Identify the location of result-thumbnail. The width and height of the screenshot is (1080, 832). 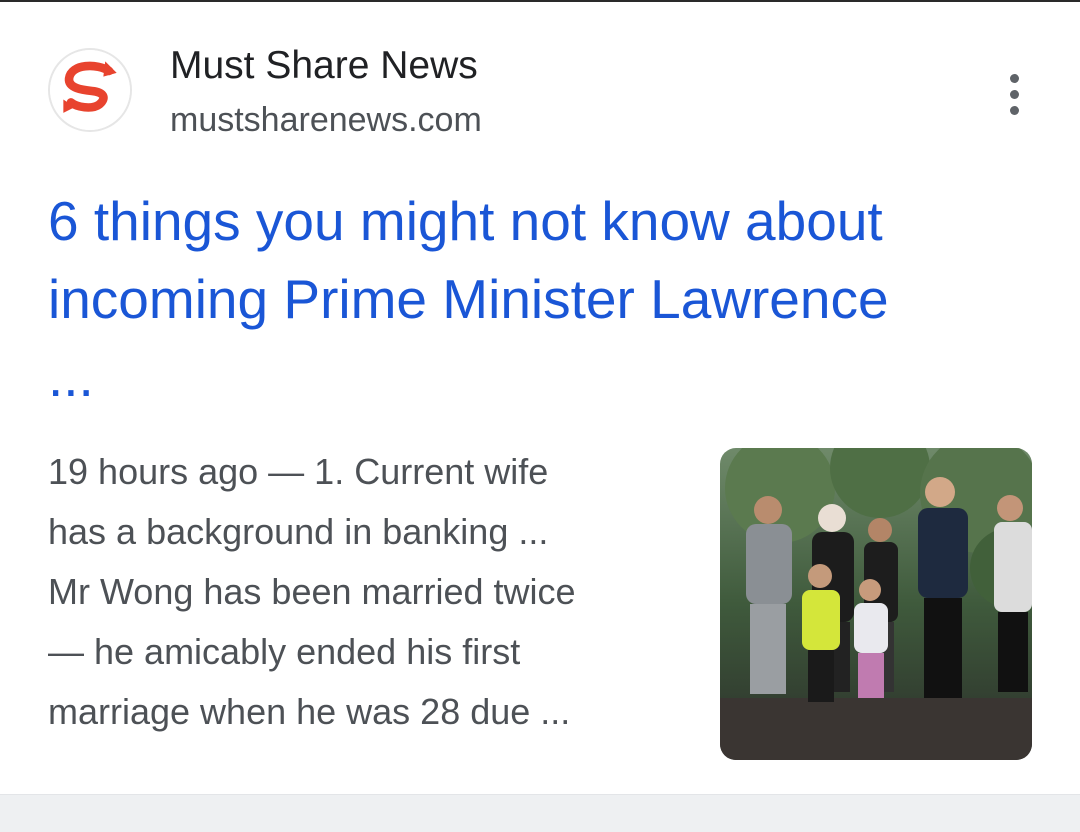
(876, 604).